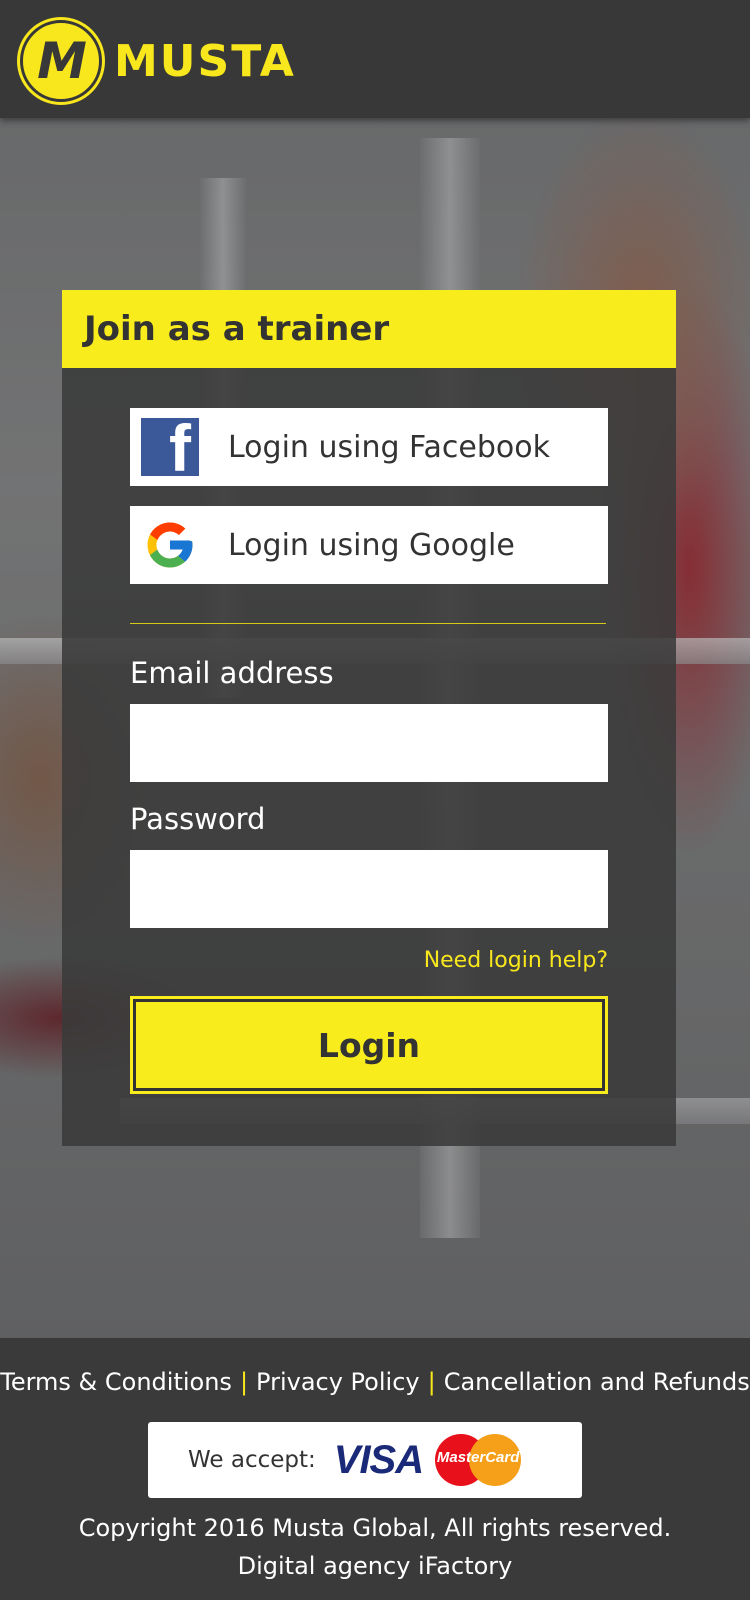  I want to click on logo-emblem-icon: M, so click(61, 61).